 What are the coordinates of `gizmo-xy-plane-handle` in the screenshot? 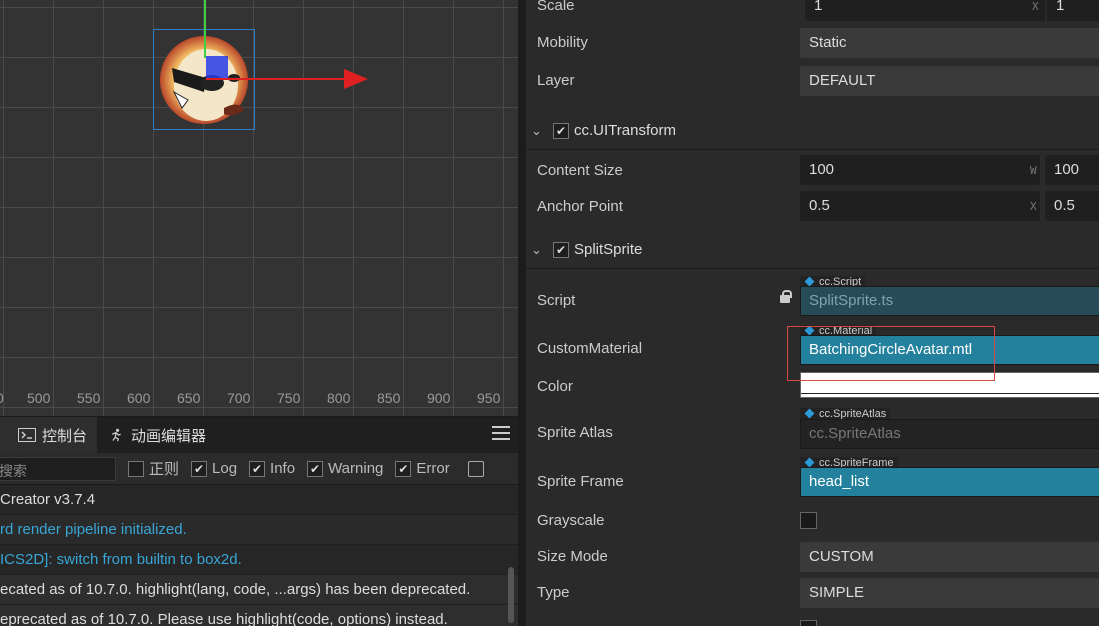 It's located at (217, 67).